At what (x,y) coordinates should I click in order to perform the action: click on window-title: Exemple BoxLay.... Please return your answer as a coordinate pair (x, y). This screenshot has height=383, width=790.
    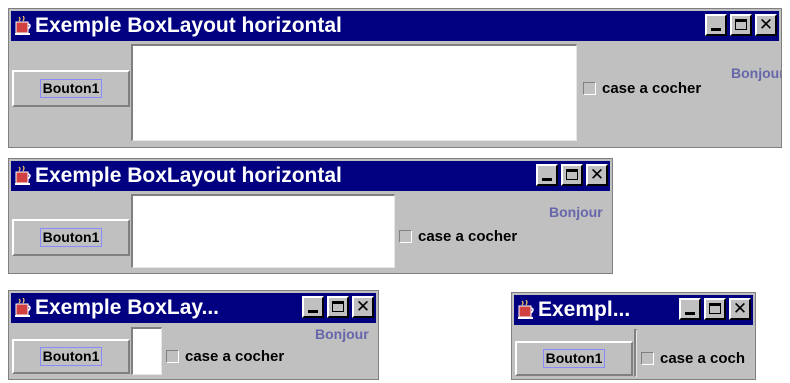
    Looking at the image, I should click on (127, 307).